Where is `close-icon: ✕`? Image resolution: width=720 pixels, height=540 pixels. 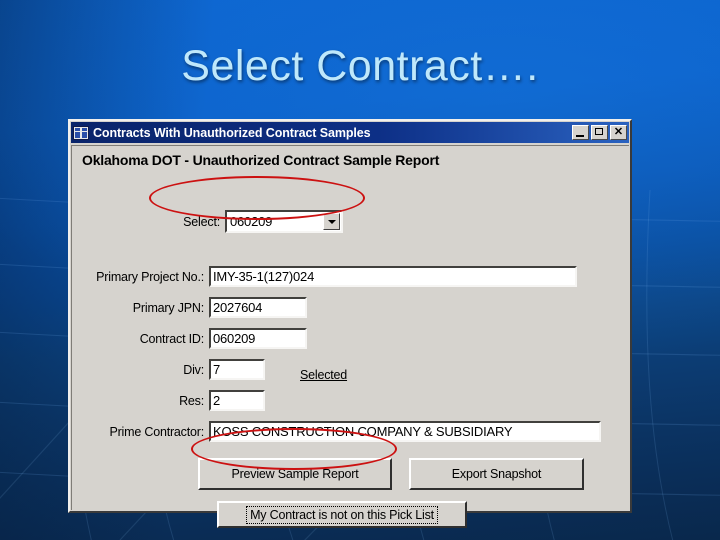 close-icon: ✕ is located at coordinates (618, 132).